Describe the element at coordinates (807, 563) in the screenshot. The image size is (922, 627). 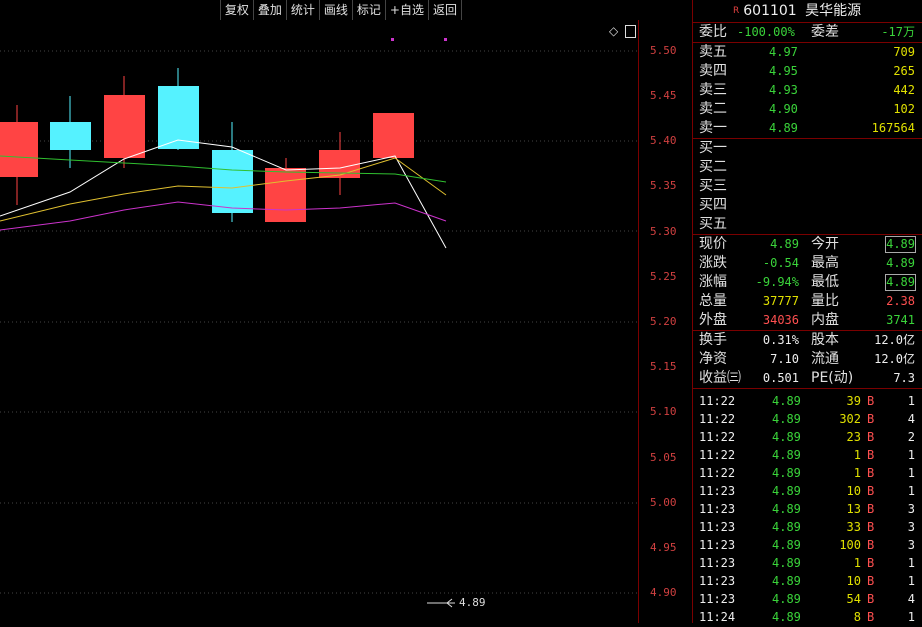
I see `tick-row: 11:23 4.89 1 B 1` at that location.